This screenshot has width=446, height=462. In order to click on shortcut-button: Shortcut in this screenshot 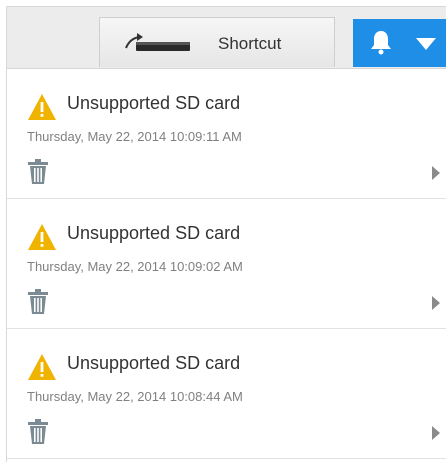, I will do `click(217, 42)`.